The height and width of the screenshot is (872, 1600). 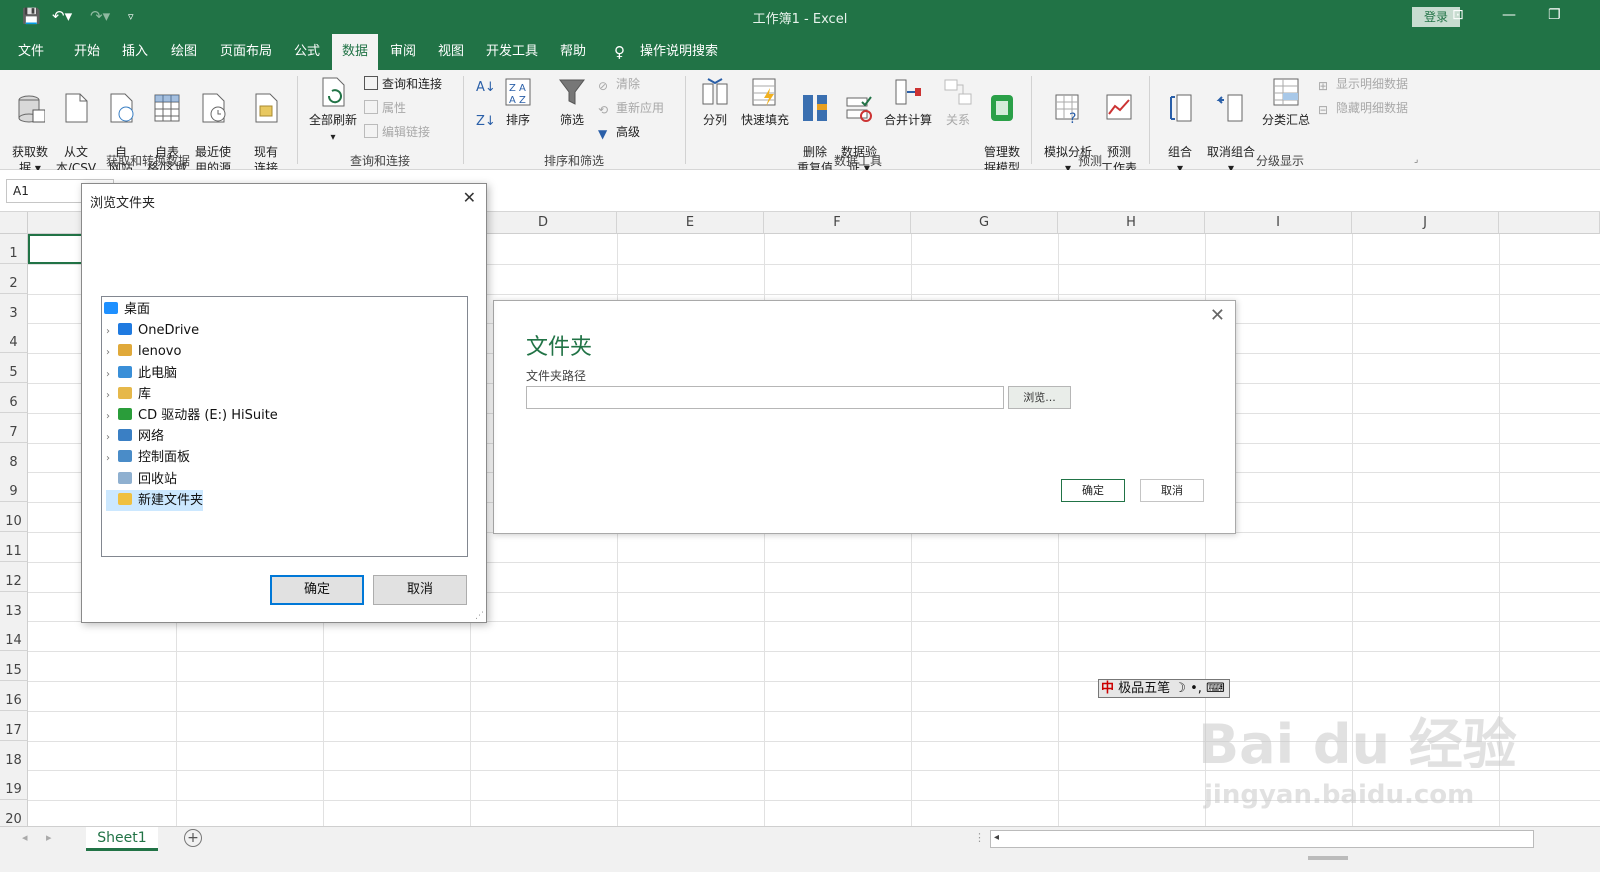 I want to click on reapply-button: ⟲ 重新应用, so click(x=631, y=108).